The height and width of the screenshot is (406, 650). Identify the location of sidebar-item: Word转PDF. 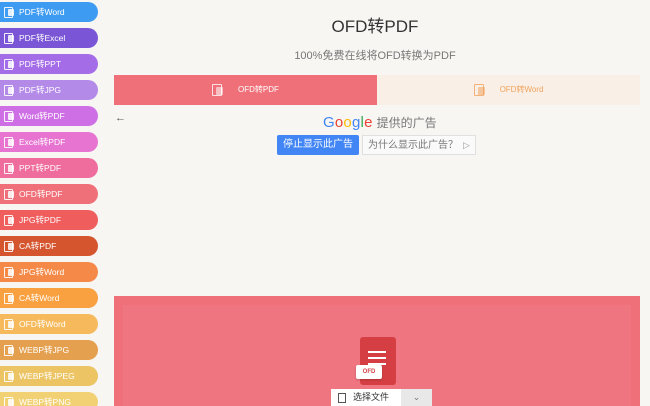
(49, 116).